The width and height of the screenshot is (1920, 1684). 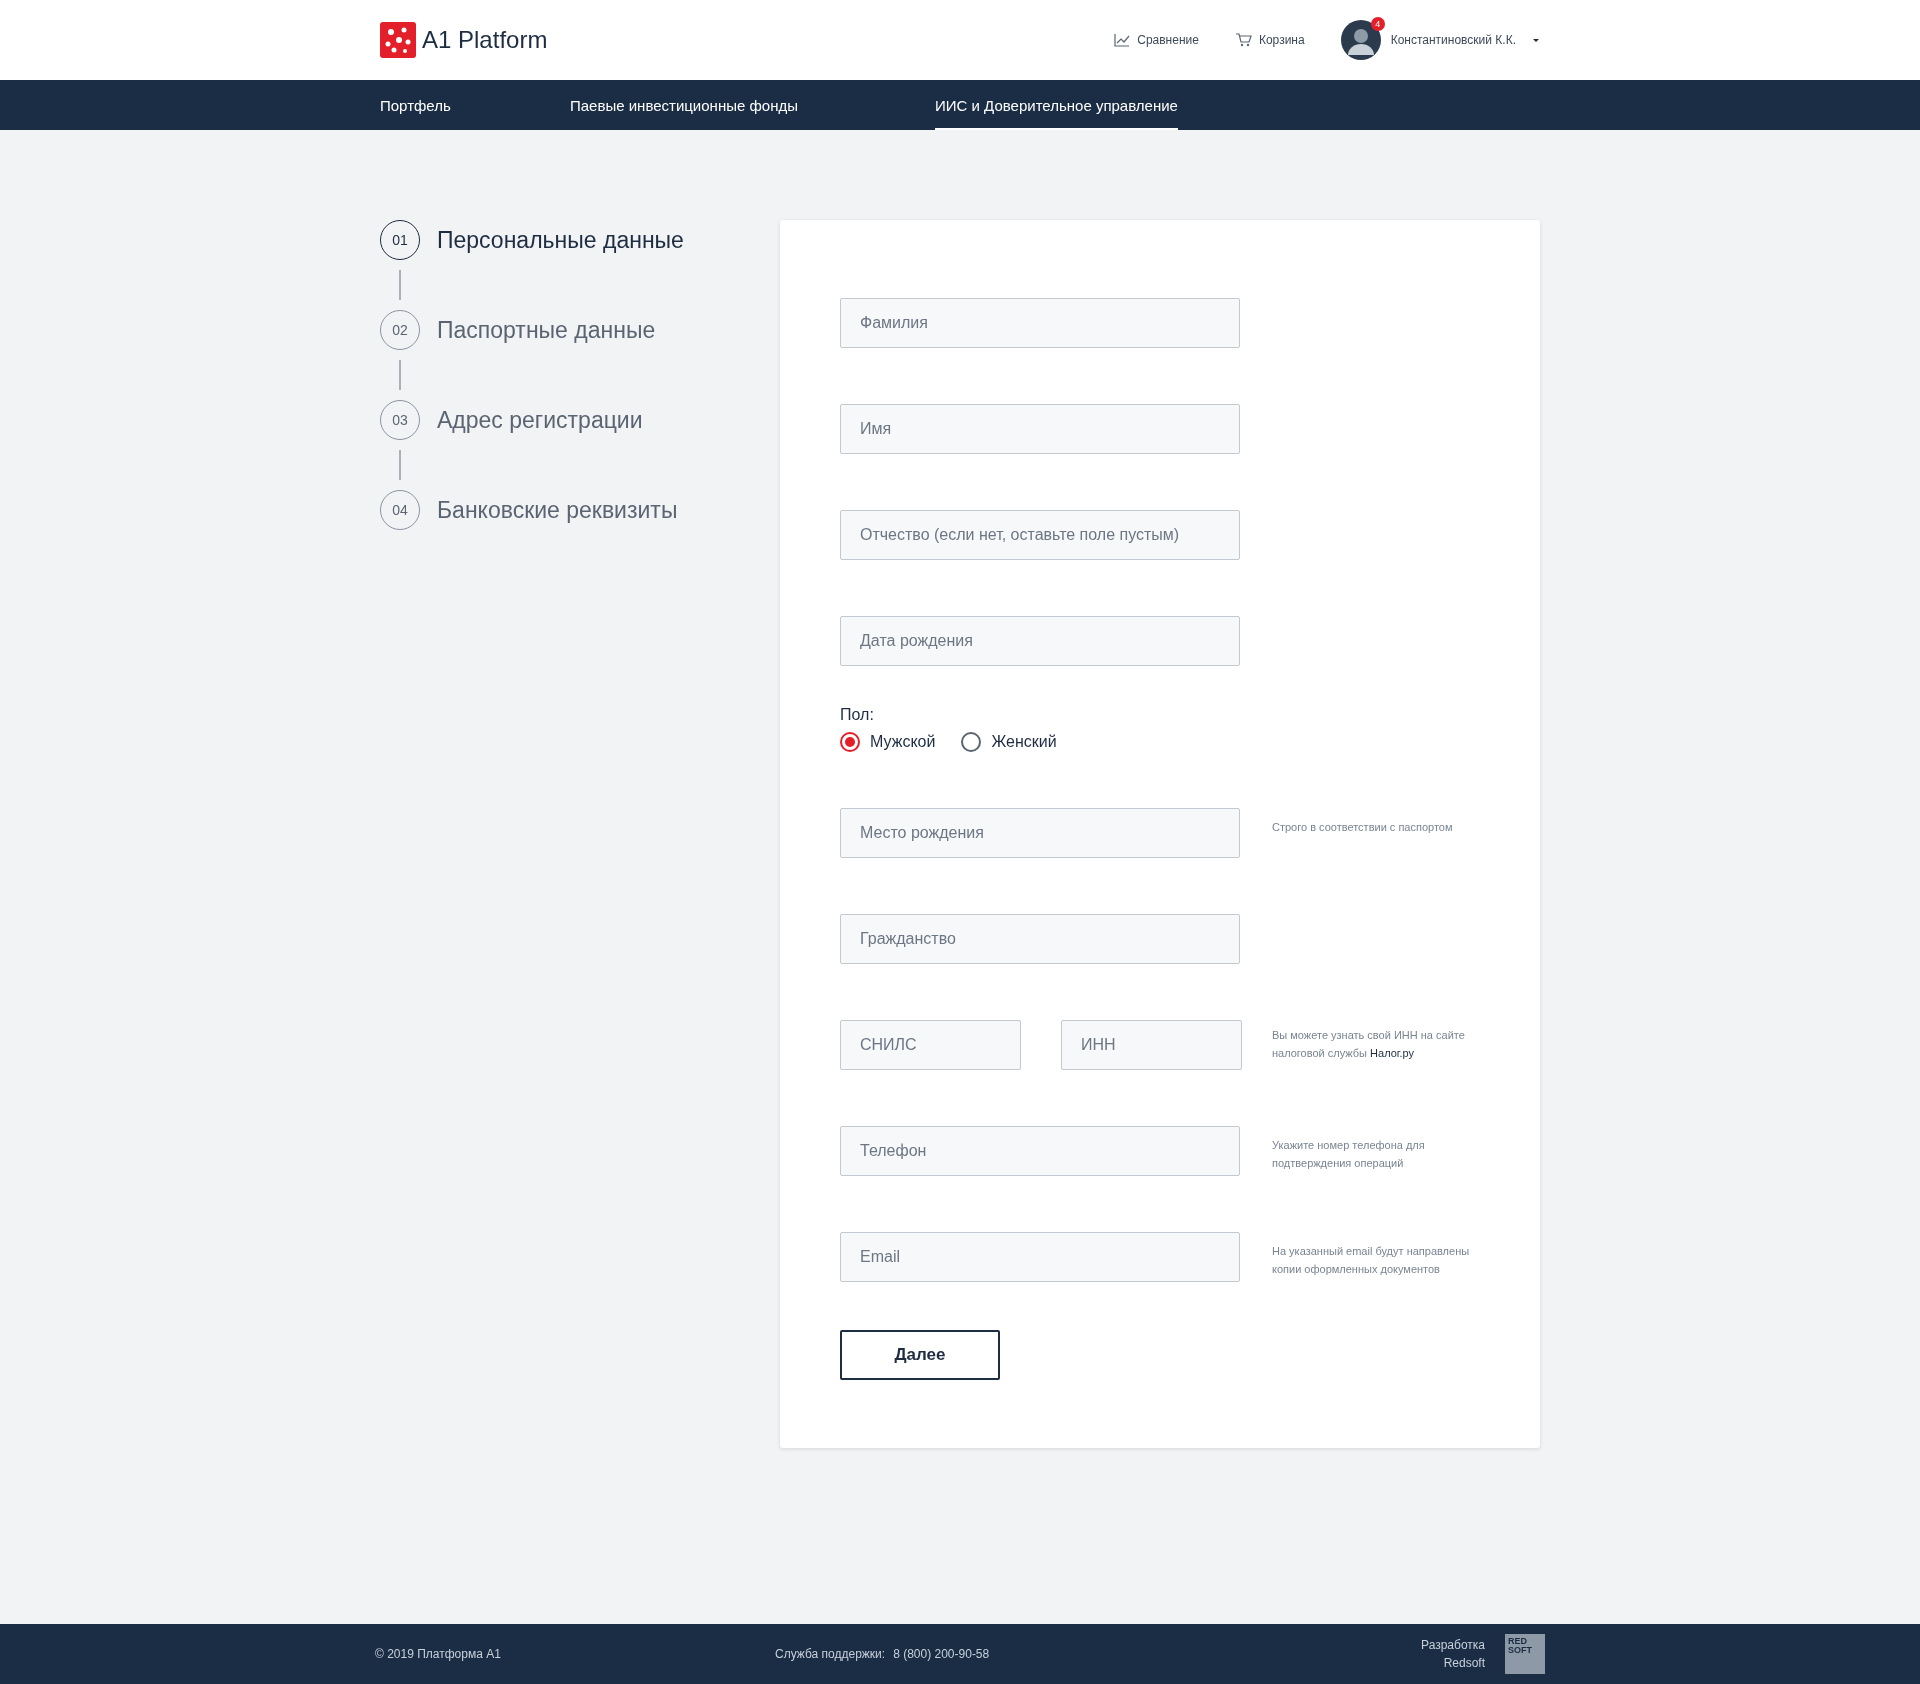 What do you see at coordinates (1243, 40) in the screenshot?
I see `cart-icon` at bounding box center [1243, 40].